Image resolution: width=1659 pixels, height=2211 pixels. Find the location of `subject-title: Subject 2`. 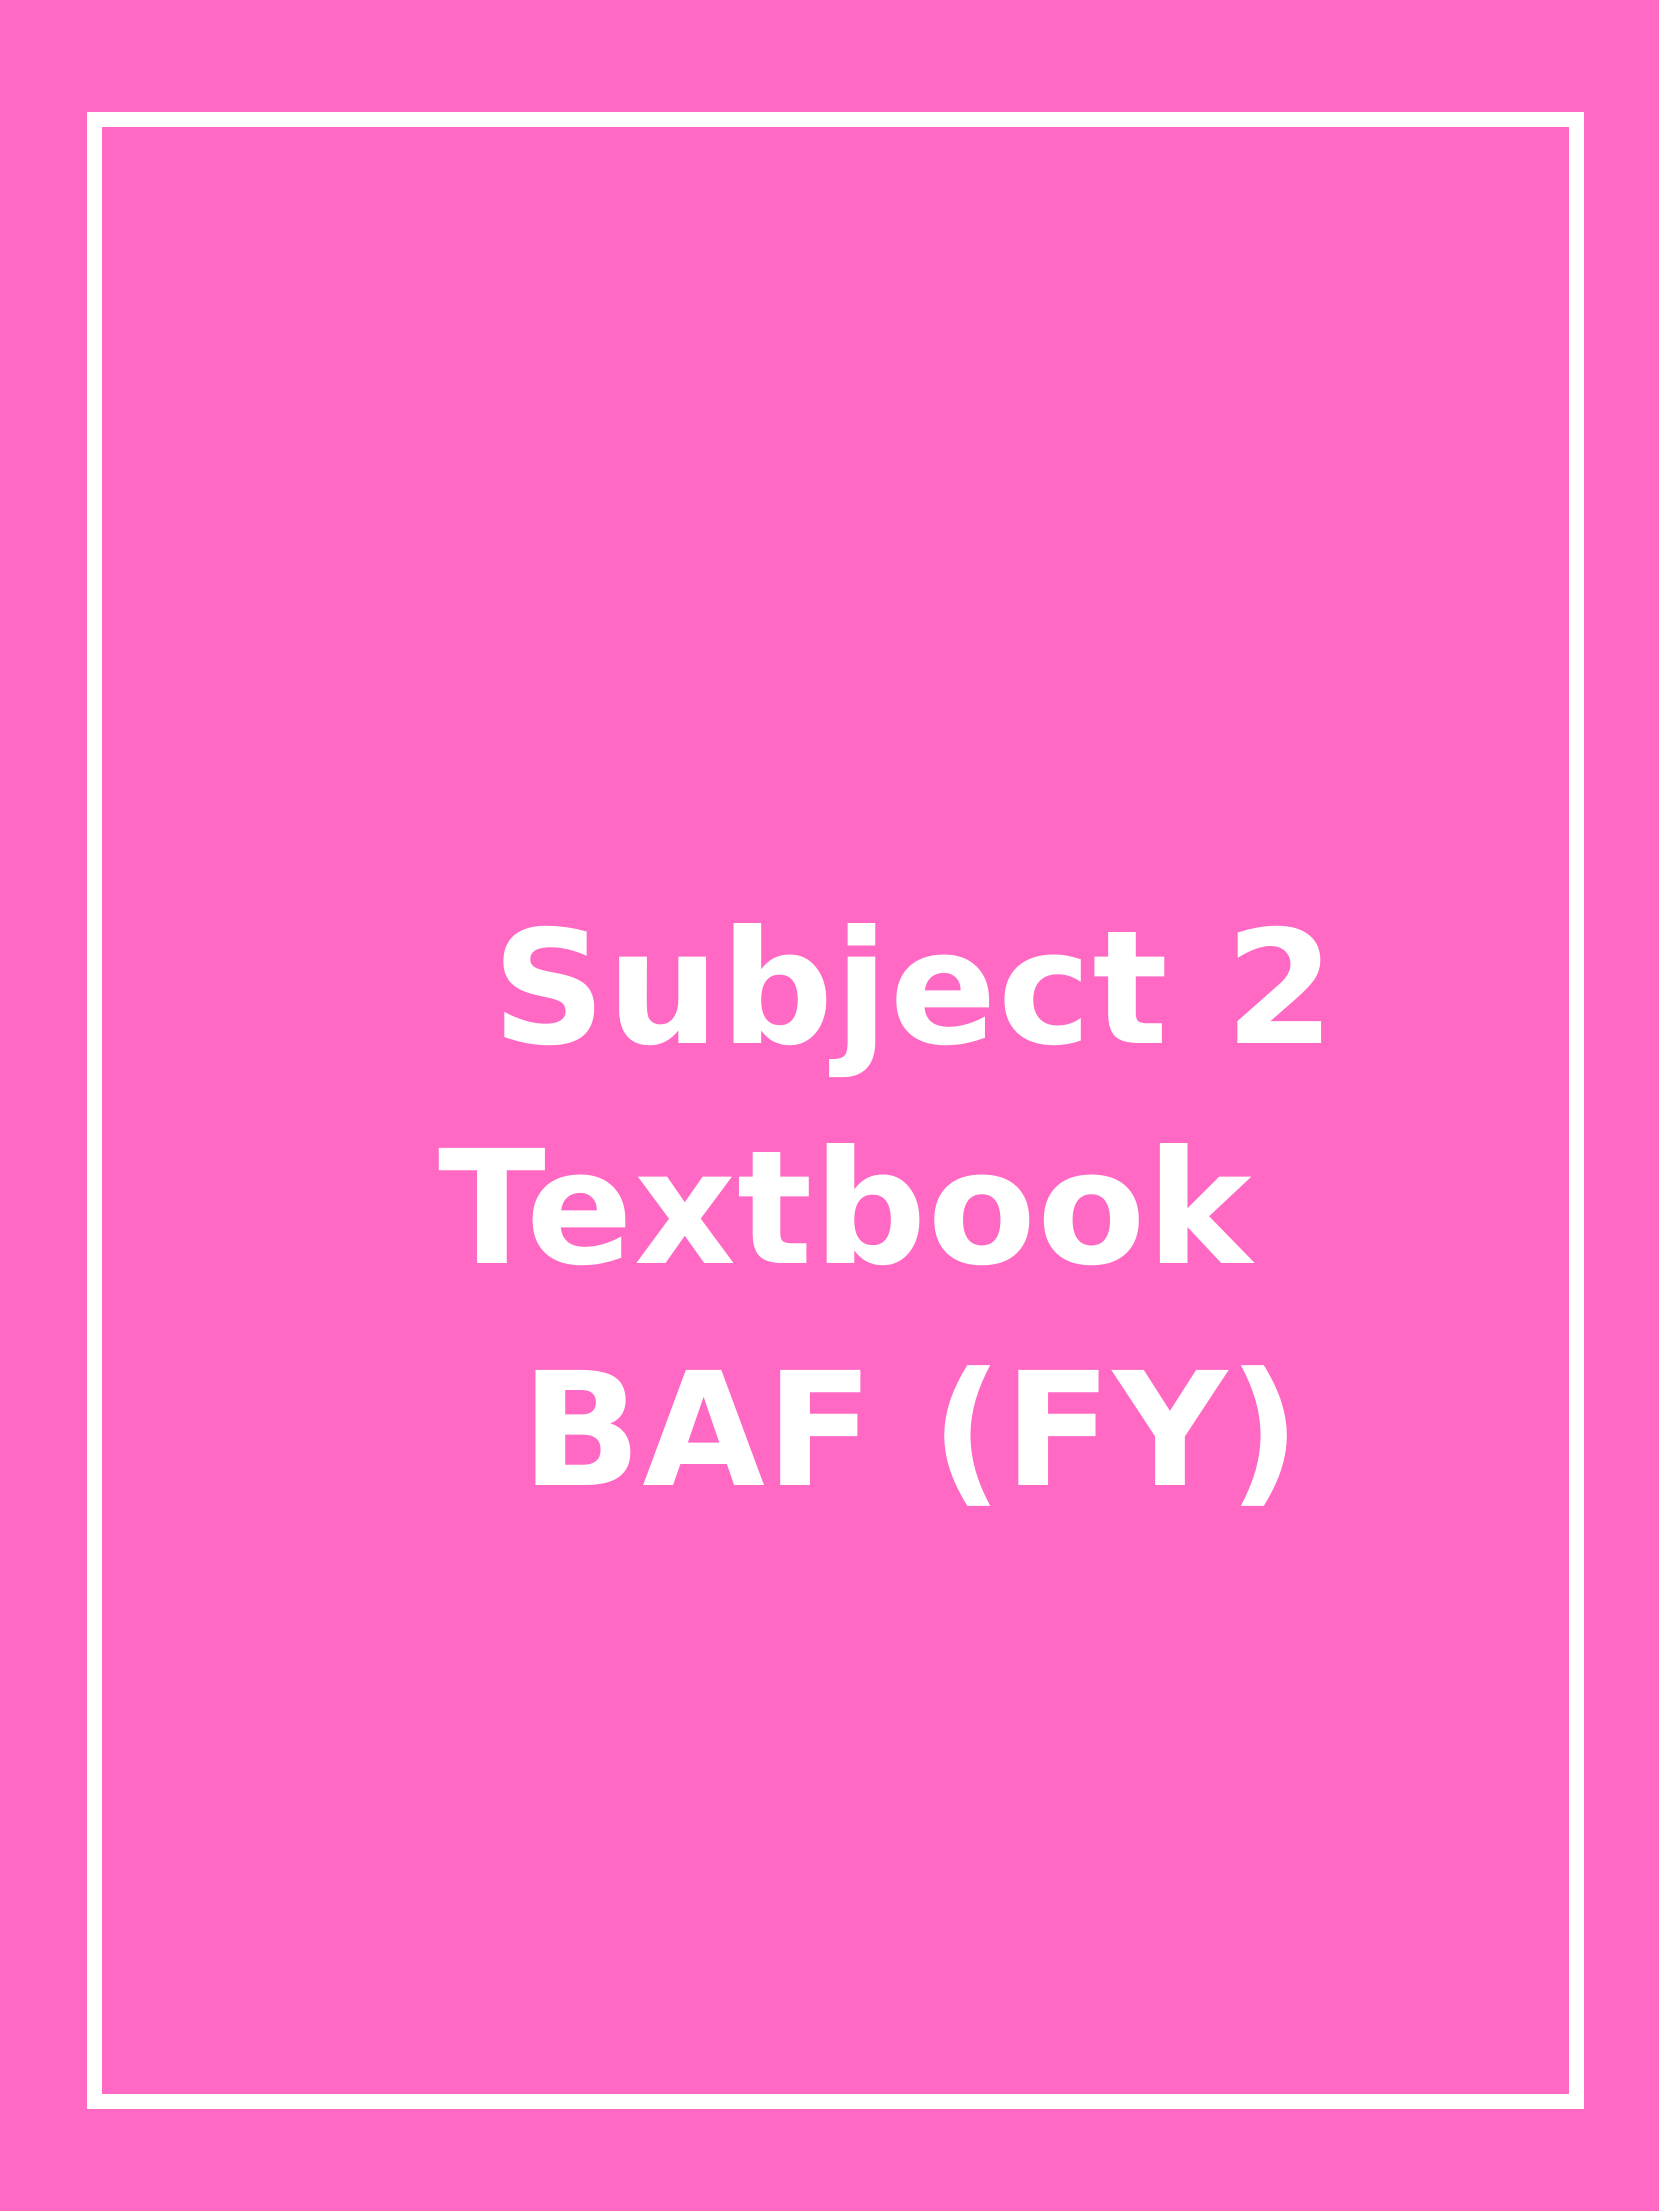

subject-title: Subject 2 is located at coordinates (914, 989).